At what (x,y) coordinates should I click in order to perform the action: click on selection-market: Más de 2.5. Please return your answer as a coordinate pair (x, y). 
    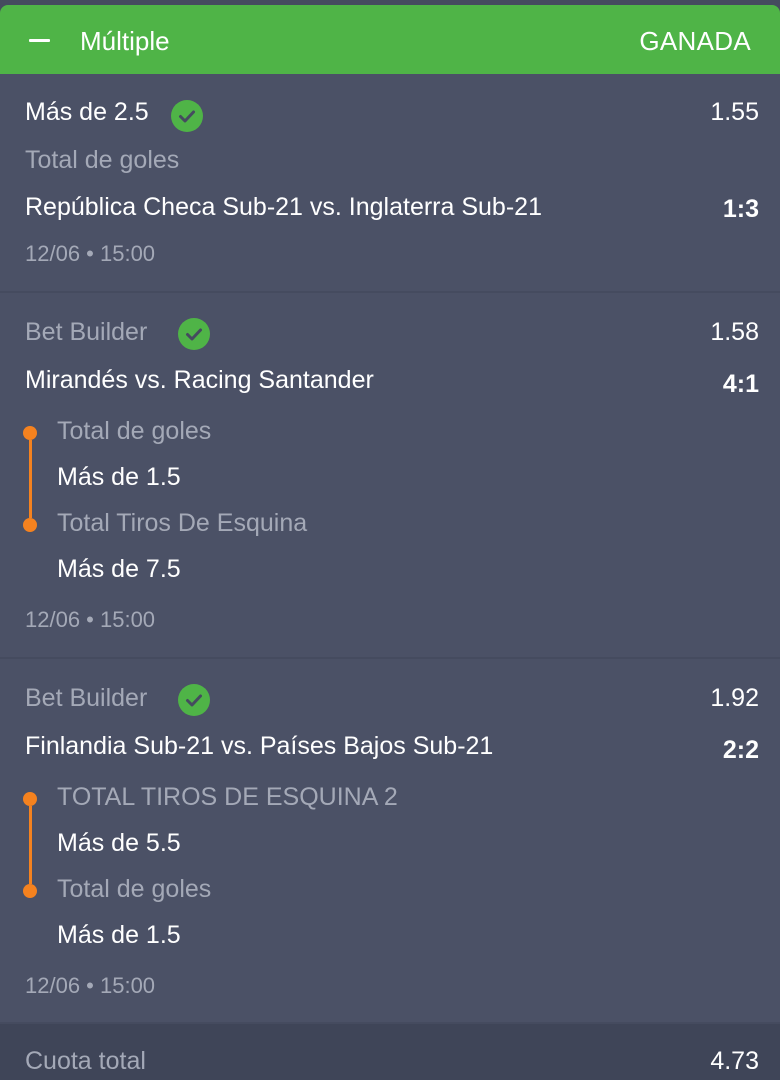
    Looking at the image, I should click on (87, 112).